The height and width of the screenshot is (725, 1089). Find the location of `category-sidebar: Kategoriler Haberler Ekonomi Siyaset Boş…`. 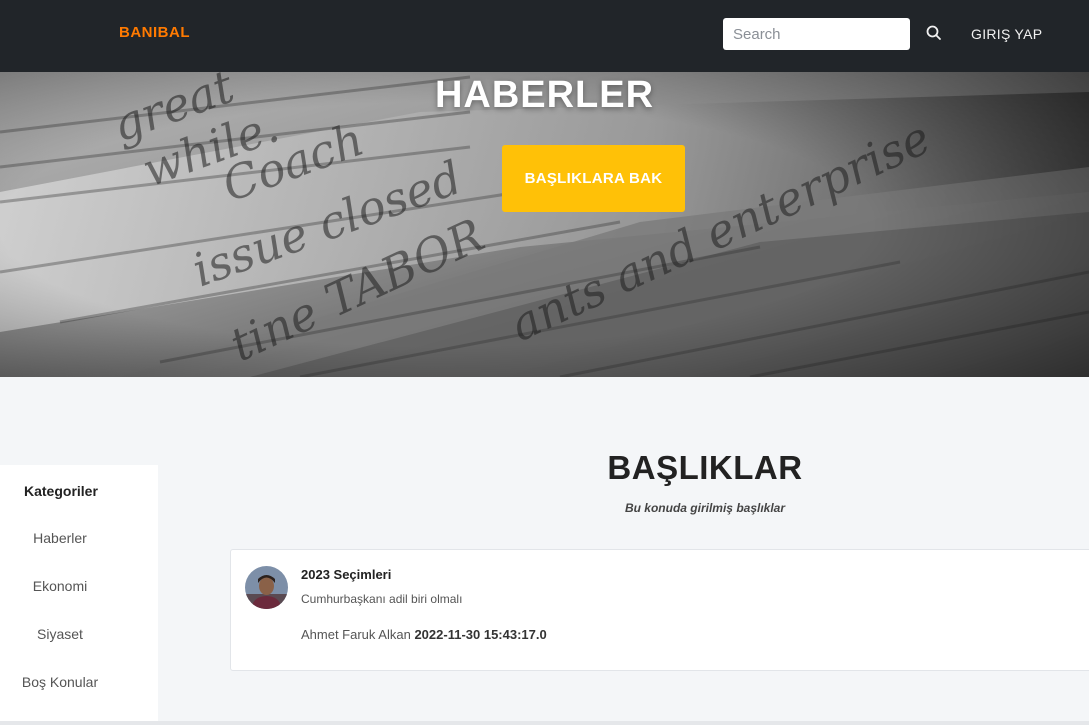

category-sidebar: Kategoriler Haberler Ekonomi Siyaset Boş… is located at coordinates (79, 595).